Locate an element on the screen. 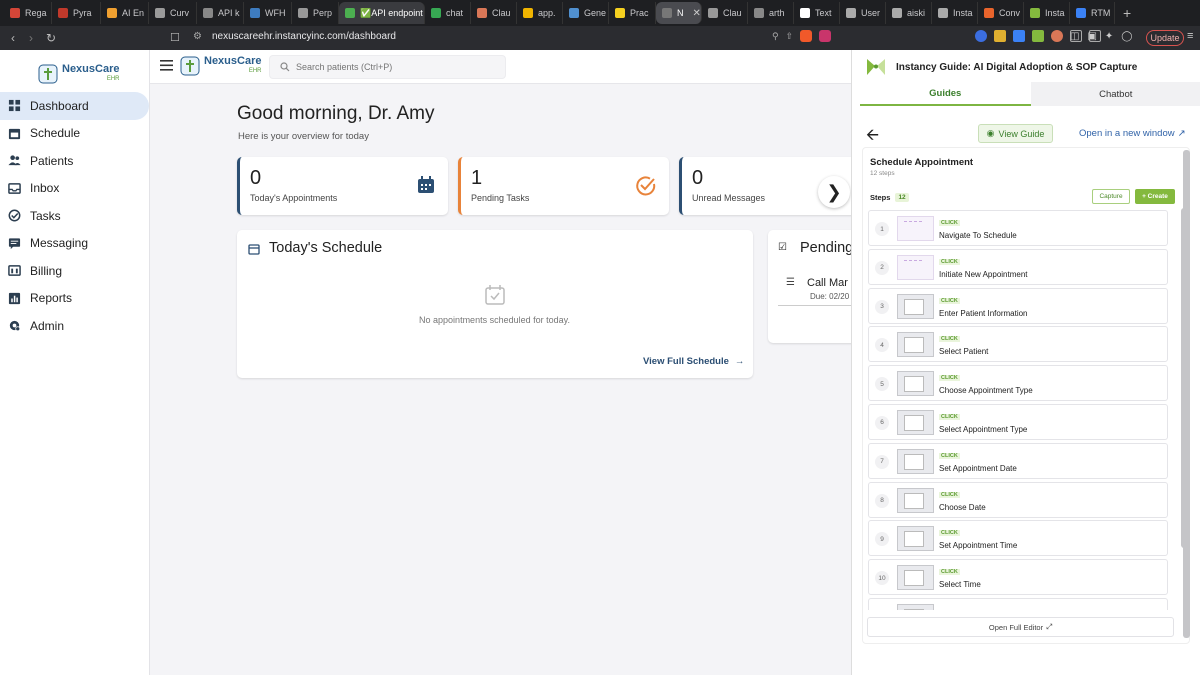 Image resolution: width=1200 pixels, height=675 pixels. tab-chatbot: Chatbot is located at coordinates (1115, 94).